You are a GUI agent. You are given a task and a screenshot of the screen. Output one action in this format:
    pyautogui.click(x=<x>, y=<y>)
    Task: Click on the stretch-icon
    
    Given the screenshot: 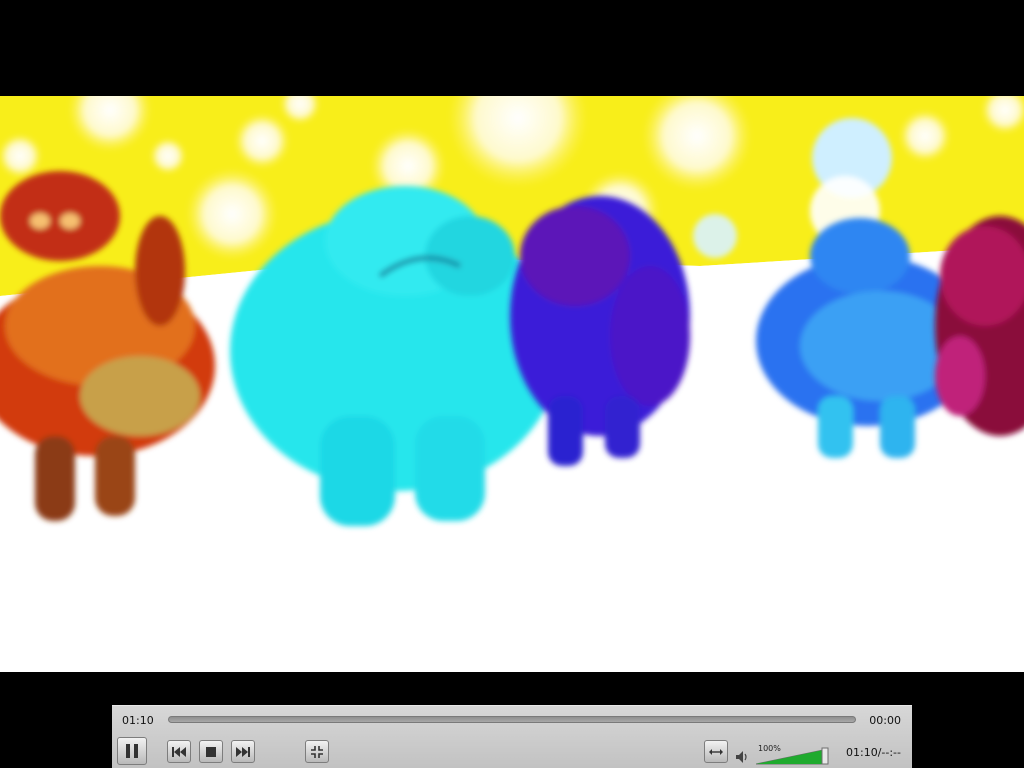 What is the action you would take?
    pyautogui.click(x=716, y=751)
    